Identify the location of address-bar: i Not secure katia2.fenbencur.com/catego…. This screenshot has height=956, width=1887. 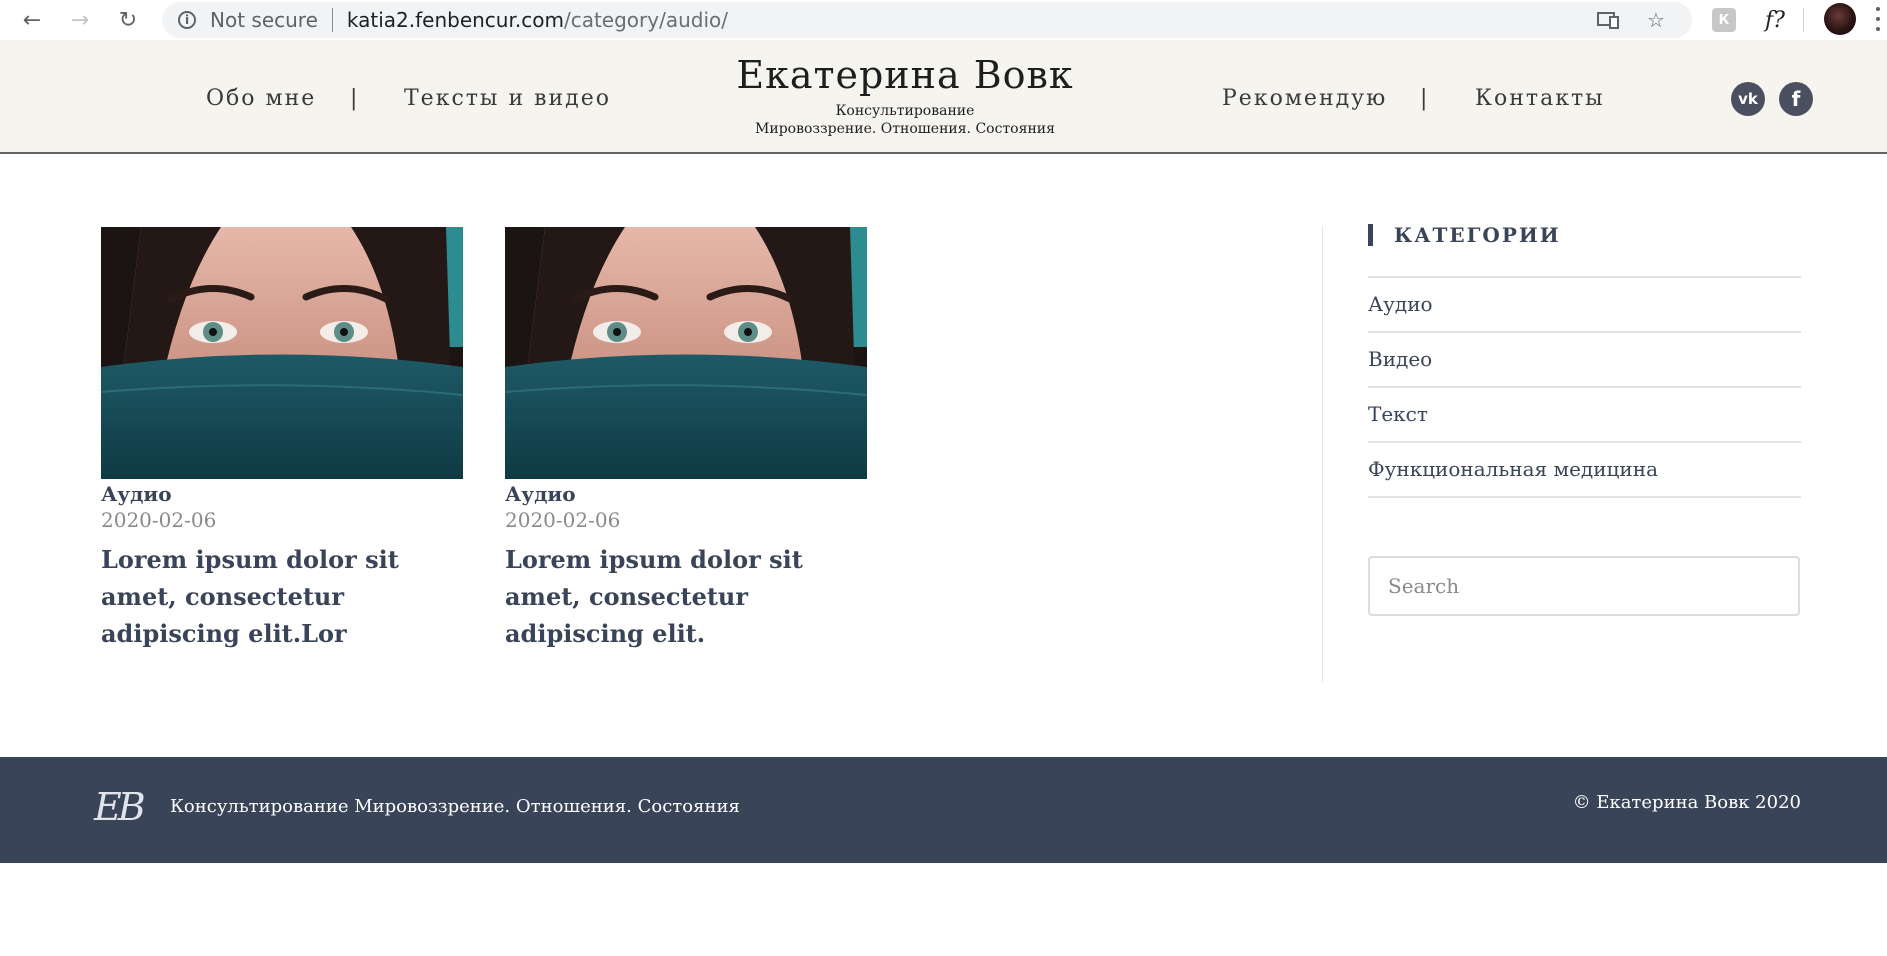
(927, 20).